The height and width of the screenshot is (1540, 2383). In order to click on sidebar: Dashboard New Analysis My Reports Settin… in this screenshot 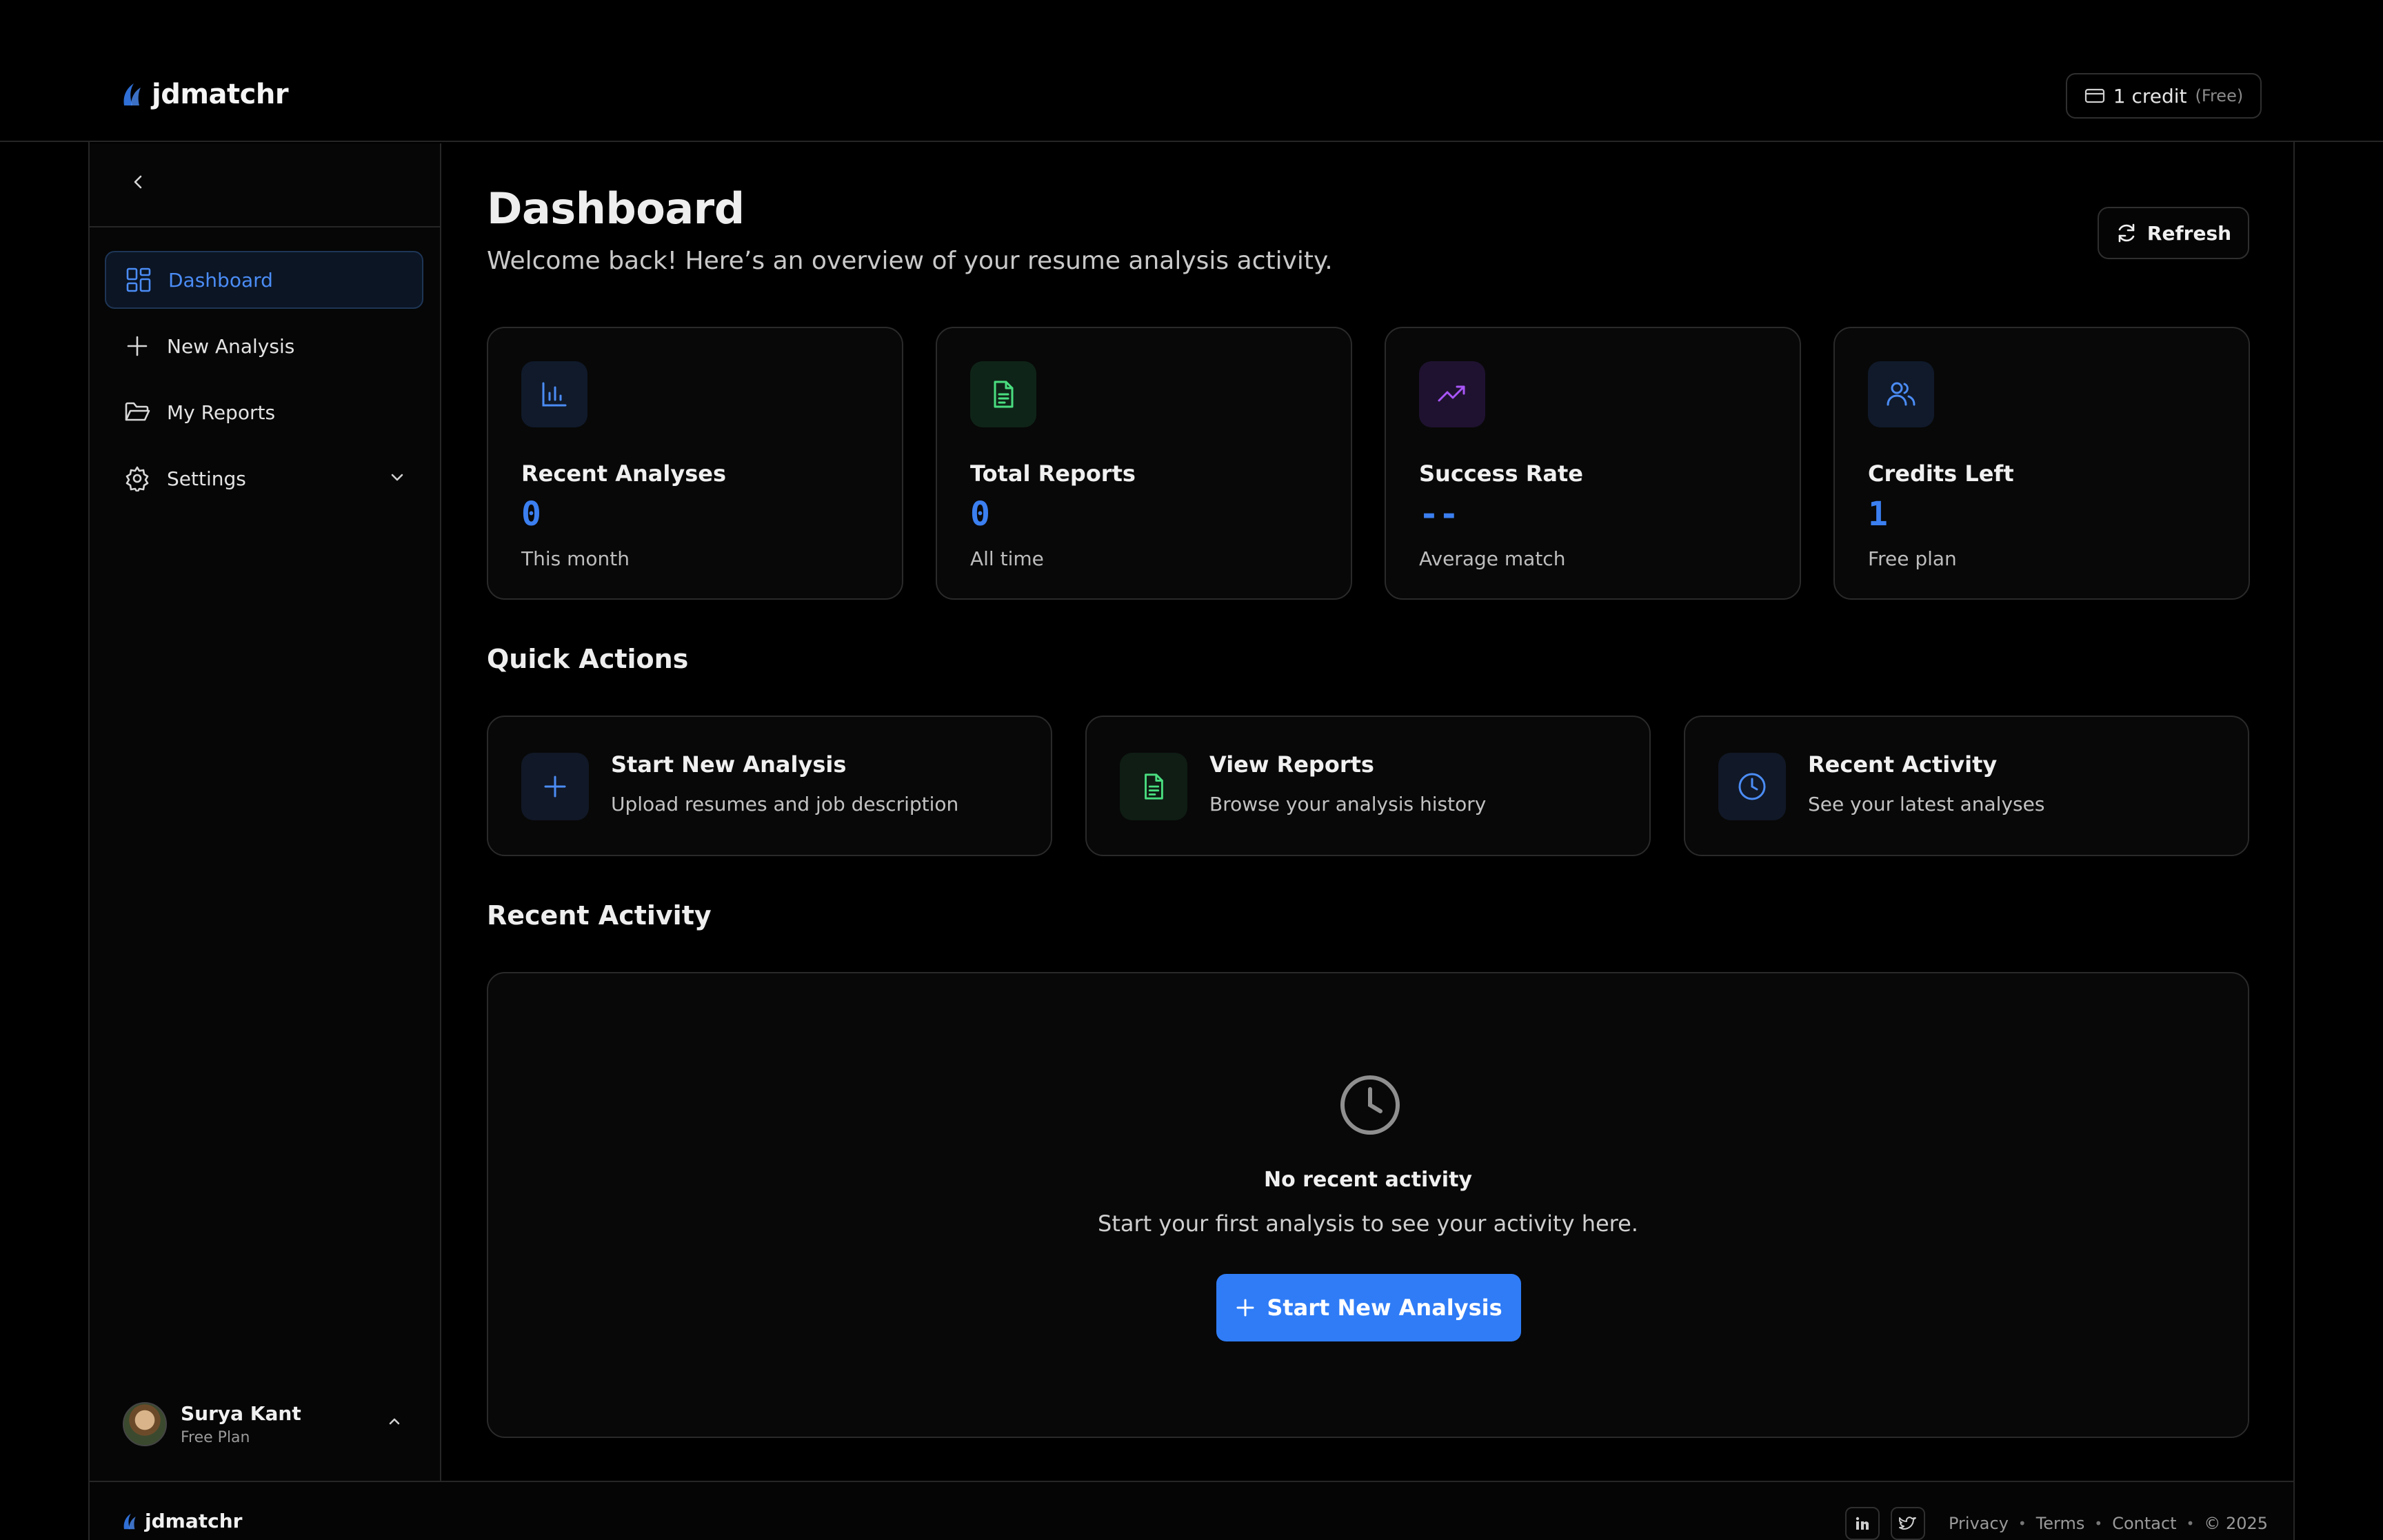, I will do `click(265, 812)`.